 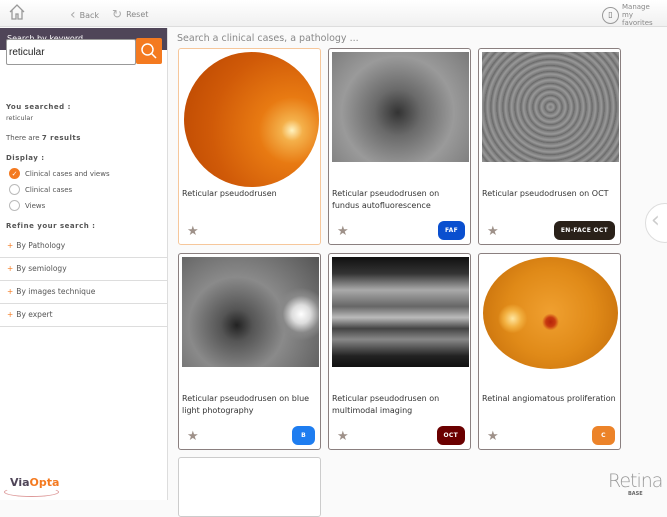 What do you see at coordinates (35, 205) in the screenshot?
I see `radio-label: Views` at bounding box center [35, 205].